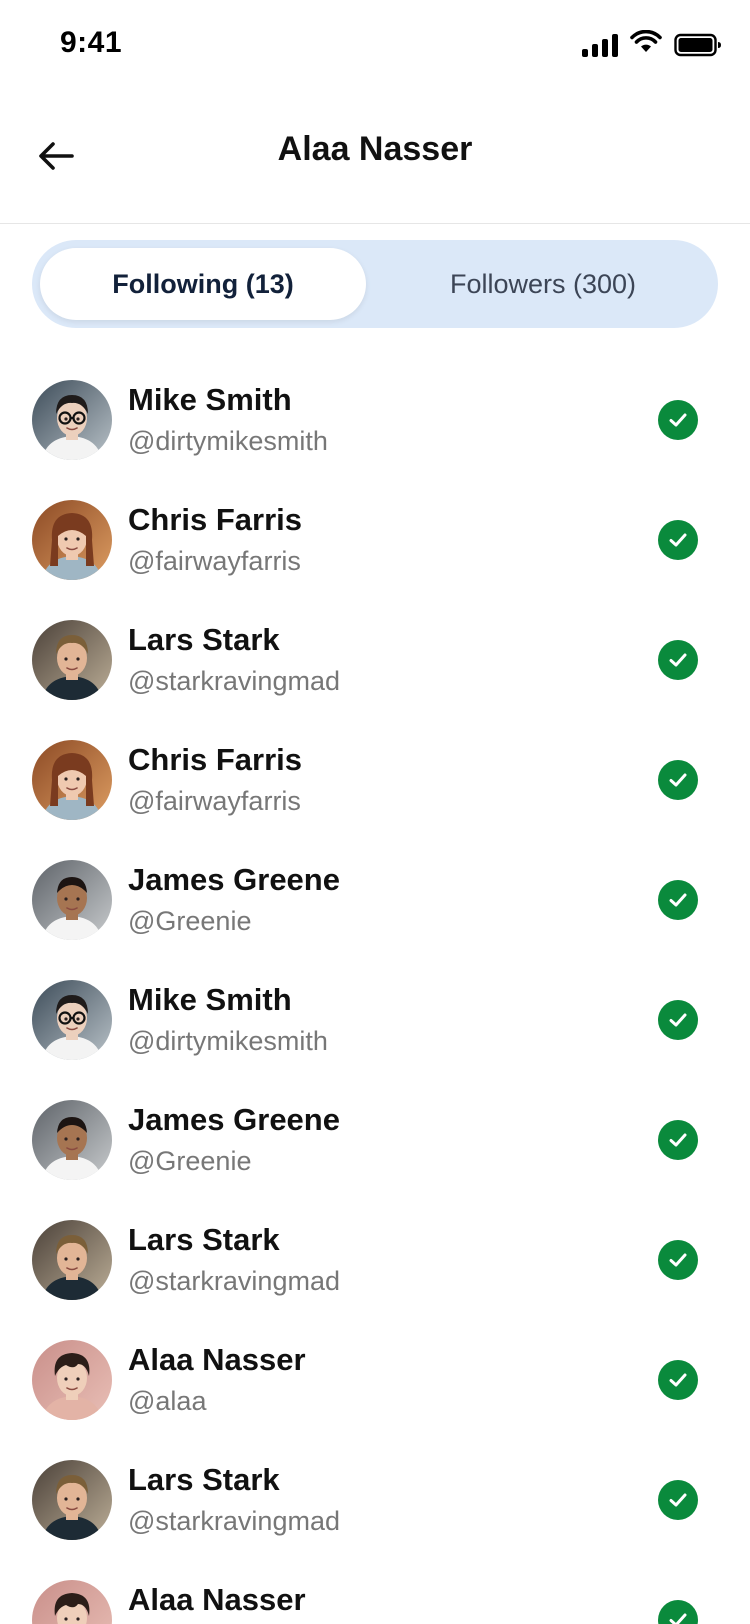 The height and width of the screenshot is (1624, 750). I want to click on header: Alaa Nasser, so click(375, 158).